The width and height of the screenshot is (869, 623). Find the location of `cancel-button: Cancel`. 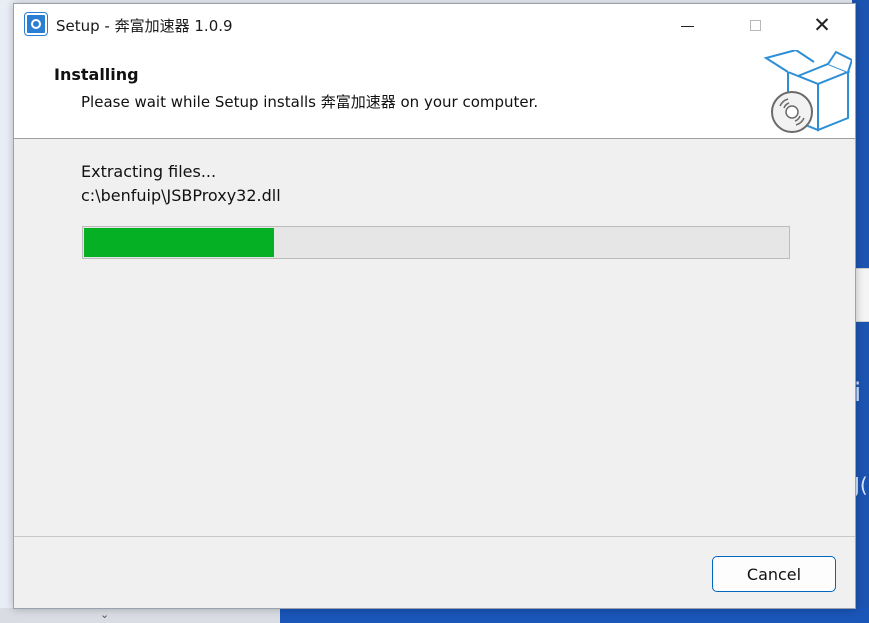

cancel-button: Cancel is located at coordinates (774, 574).